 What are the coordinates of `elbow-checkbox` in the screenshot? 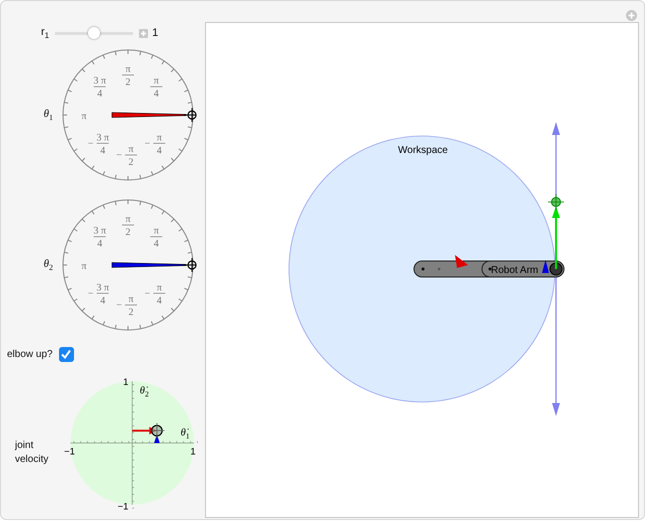 It's located at (66, 354).